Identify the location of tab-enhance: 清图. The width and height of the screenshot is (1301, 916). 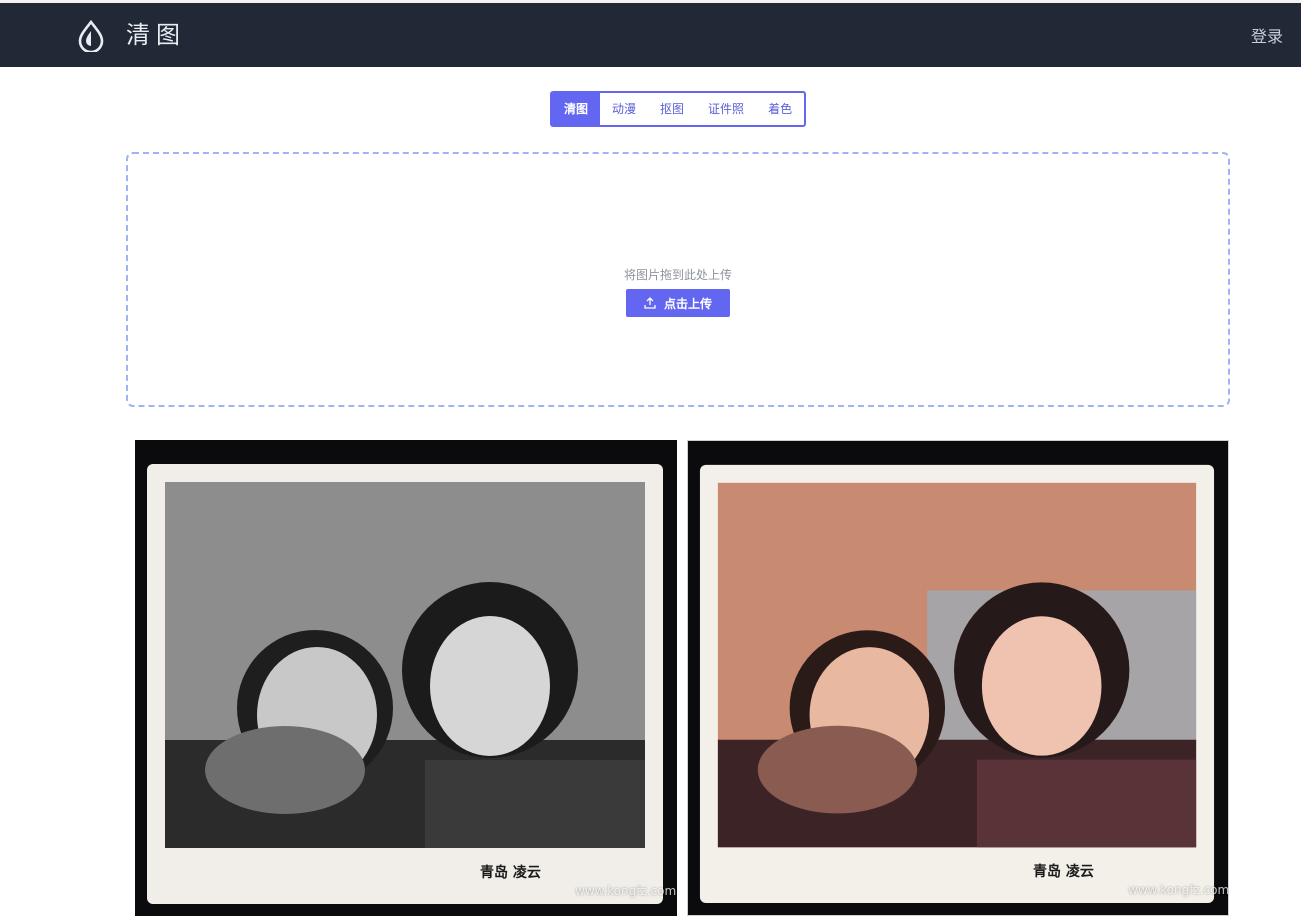
(576, 109).